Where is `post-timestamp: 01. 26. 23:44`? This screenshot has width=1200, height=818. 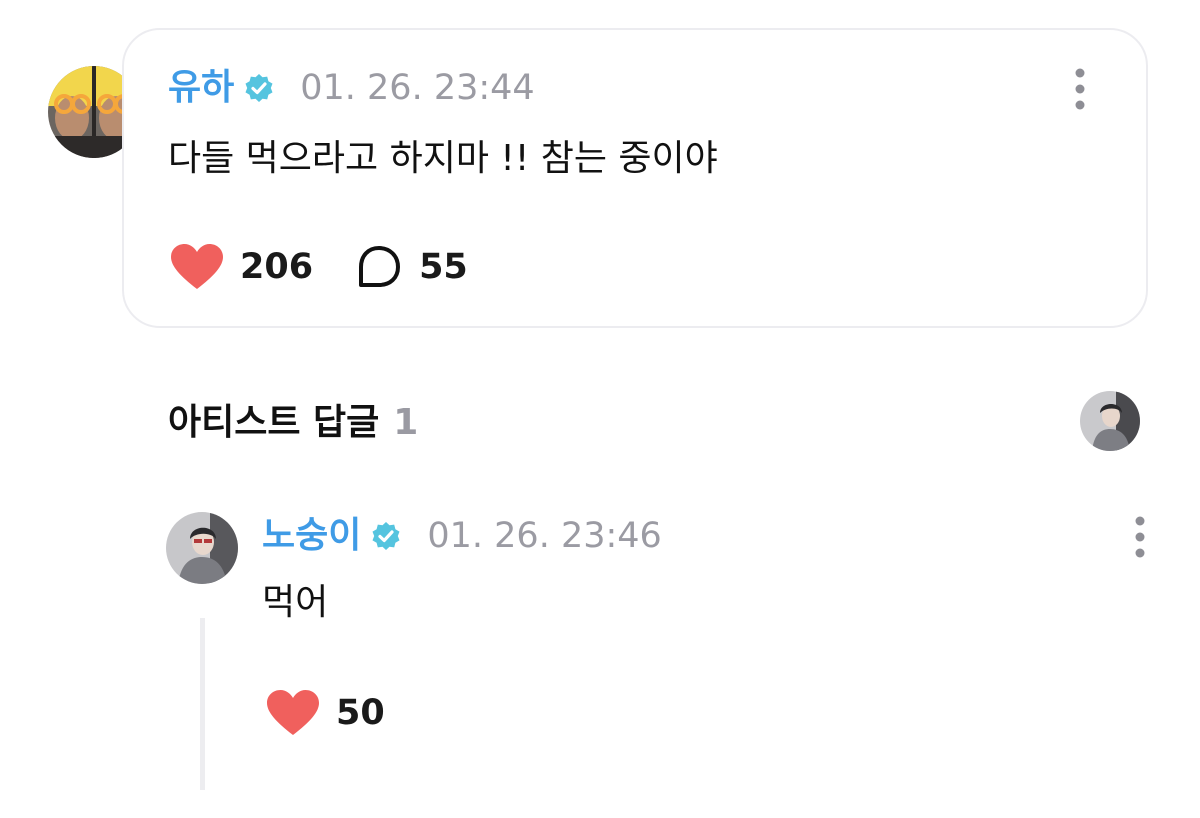
post-timestamp: 01. 26. 23:44 is located at coordinates (417, 88).